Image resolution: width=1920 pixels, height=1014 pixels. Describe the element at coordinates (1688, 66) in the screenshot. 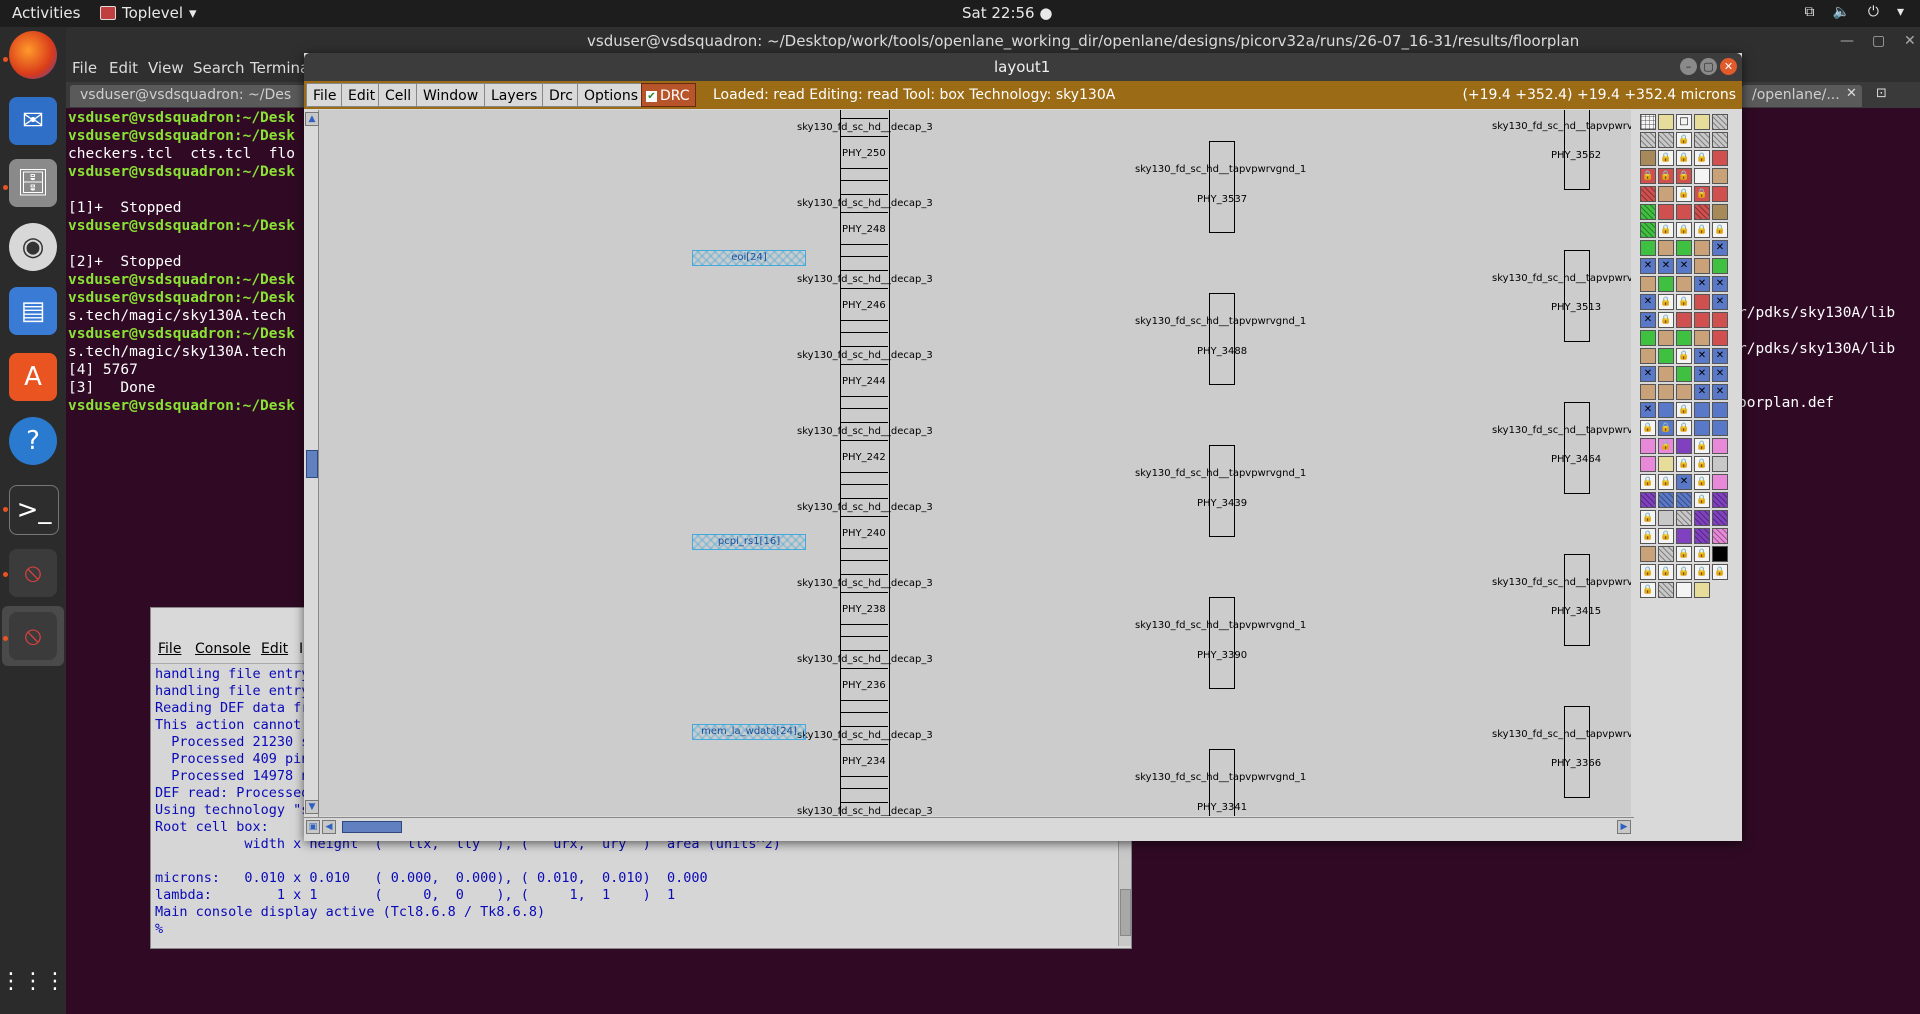

I see `minimize-icon: –` at that location.